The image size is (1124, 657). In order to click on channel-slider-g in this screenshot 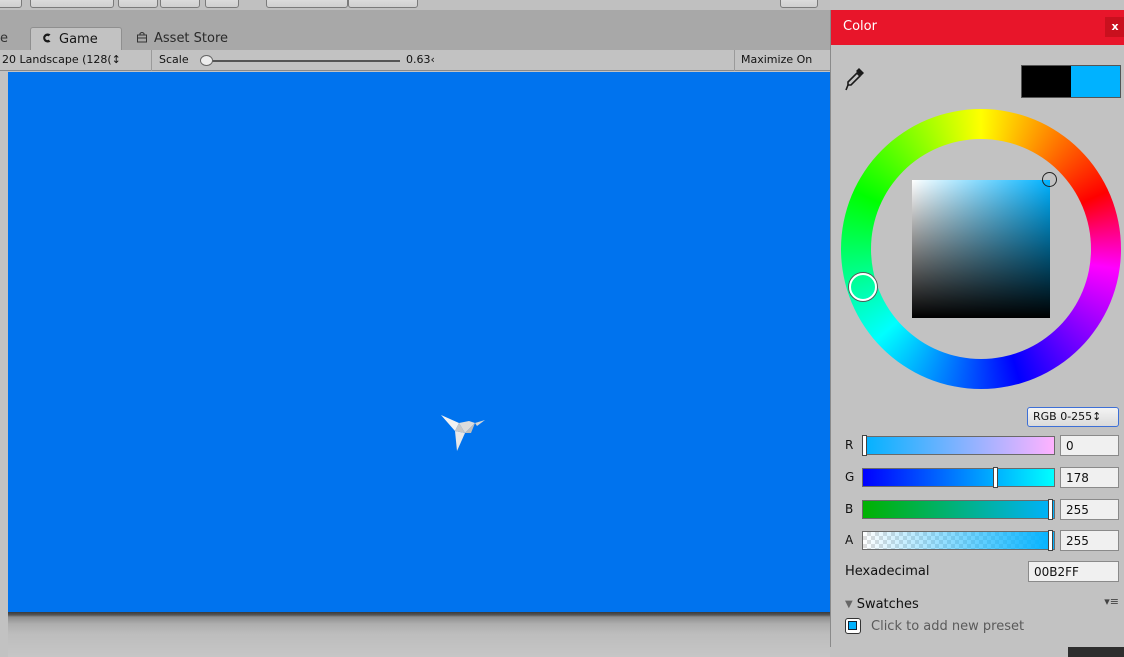, I will do `click(958, 477)`.